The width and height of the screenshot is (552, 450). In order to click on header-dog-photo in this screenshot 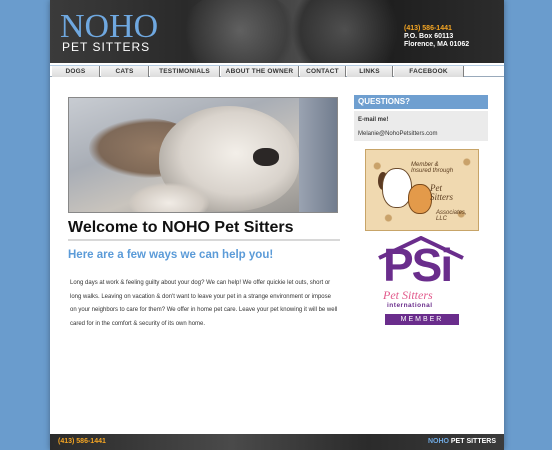, I will do `click(240, 31)`.